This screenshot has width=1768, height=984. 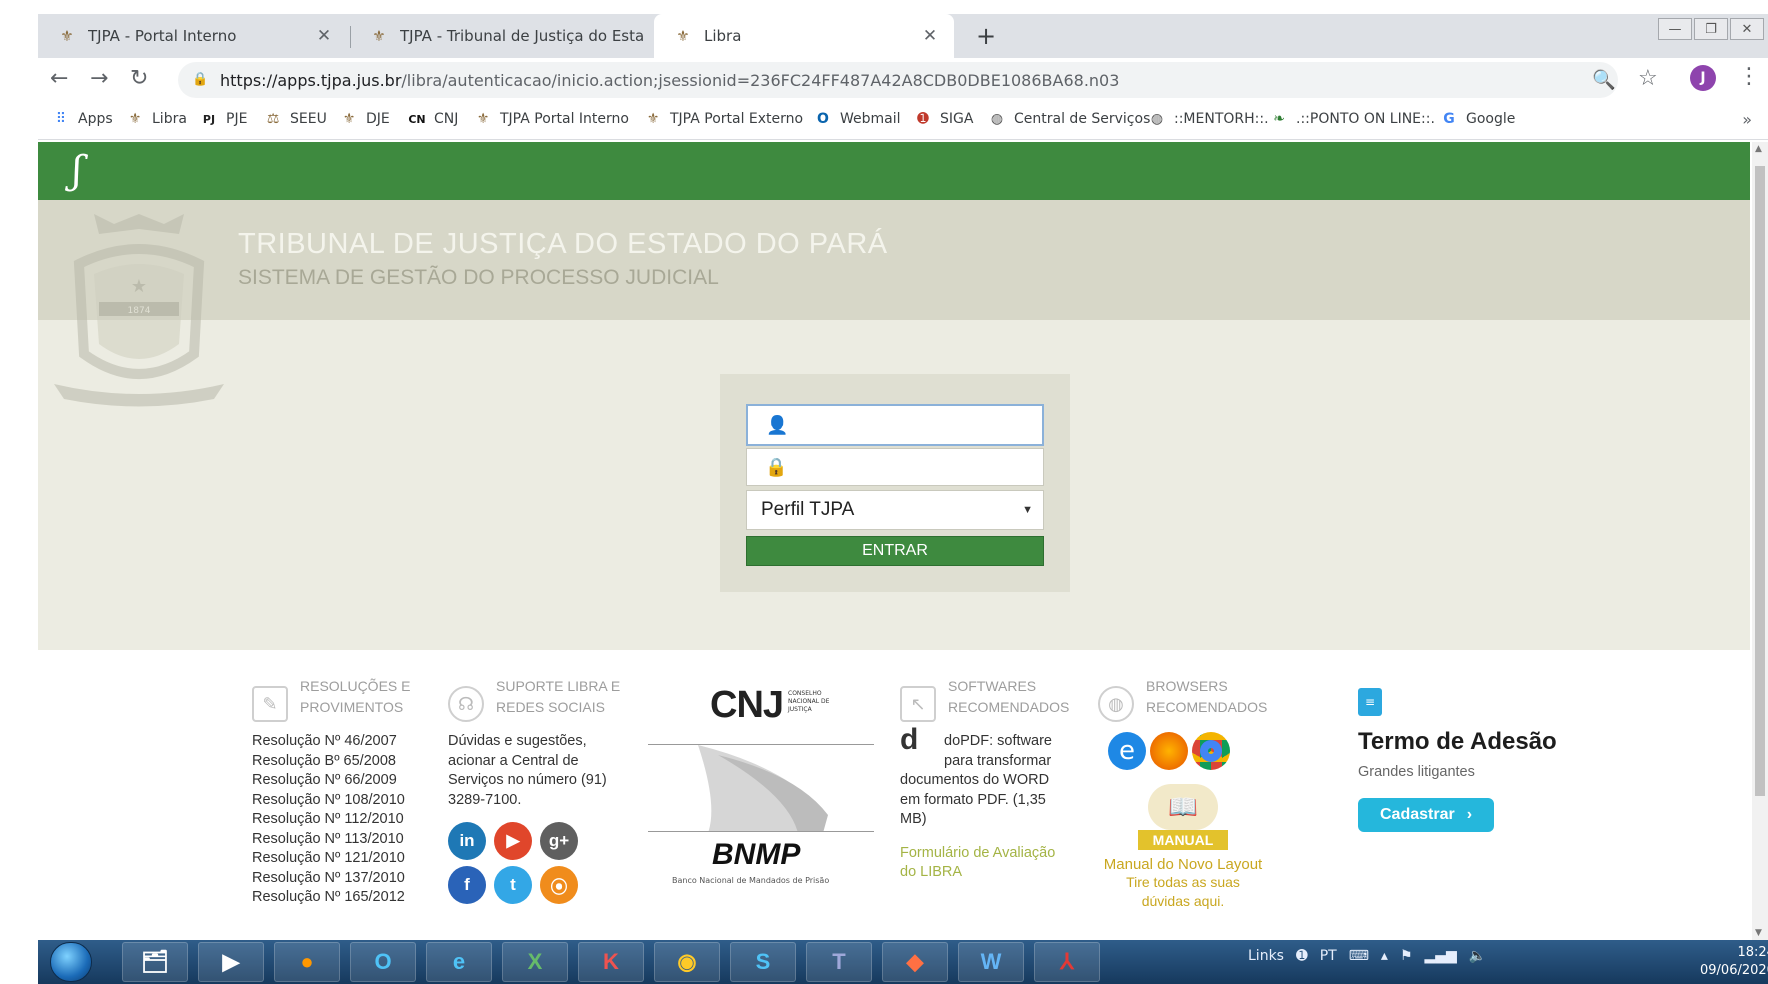 What do you see at coordinates (155, 962) in the screenshot?
I see `explorer-icon: 🗂` at bounding box center [155, 962].